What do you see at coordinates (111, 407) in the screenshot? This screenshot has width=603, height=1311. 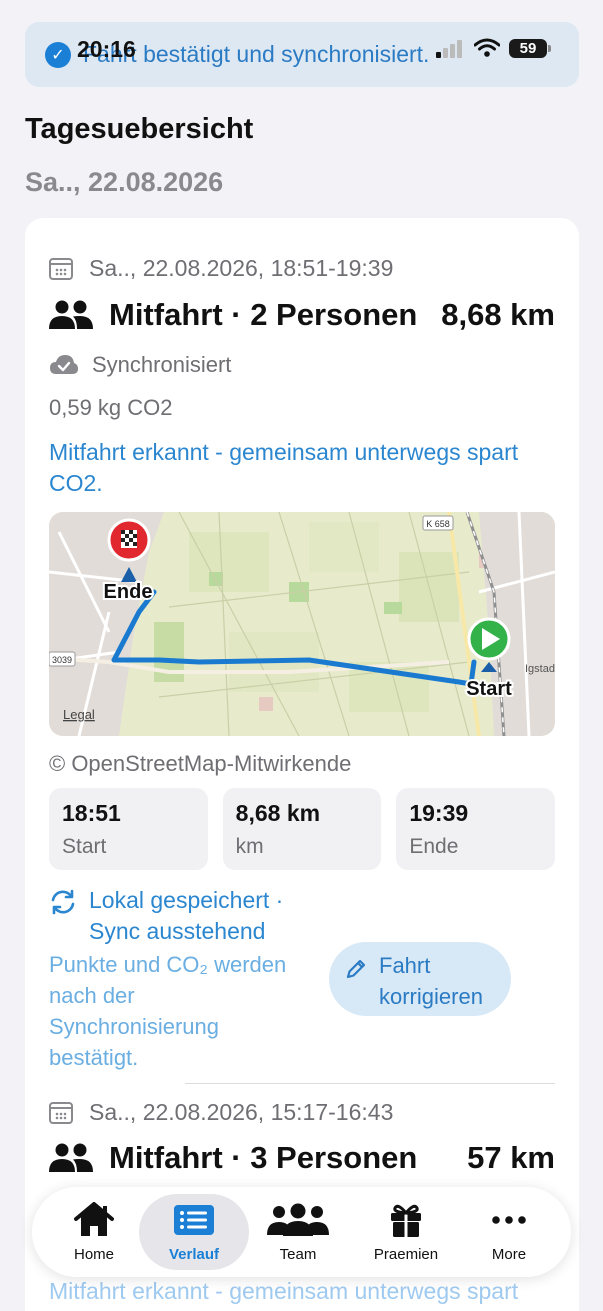 I see `co2-value: 0,59 kg CO2` at bounding box center [111, 407].